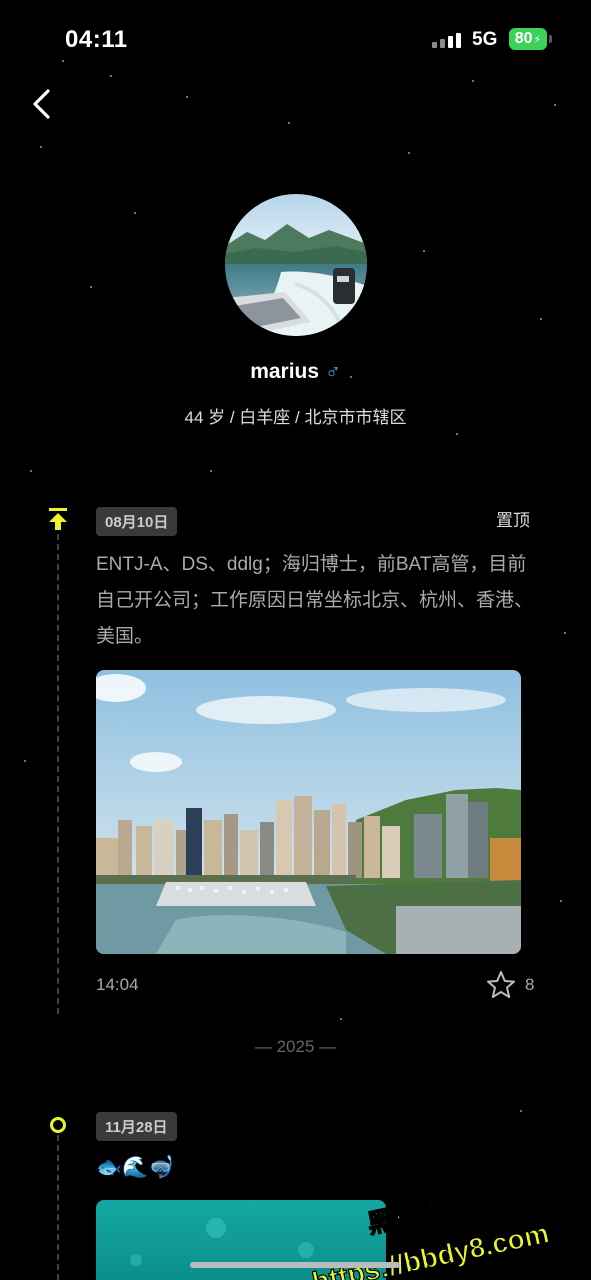  I want to click on battery-cap, so click(550, 39).